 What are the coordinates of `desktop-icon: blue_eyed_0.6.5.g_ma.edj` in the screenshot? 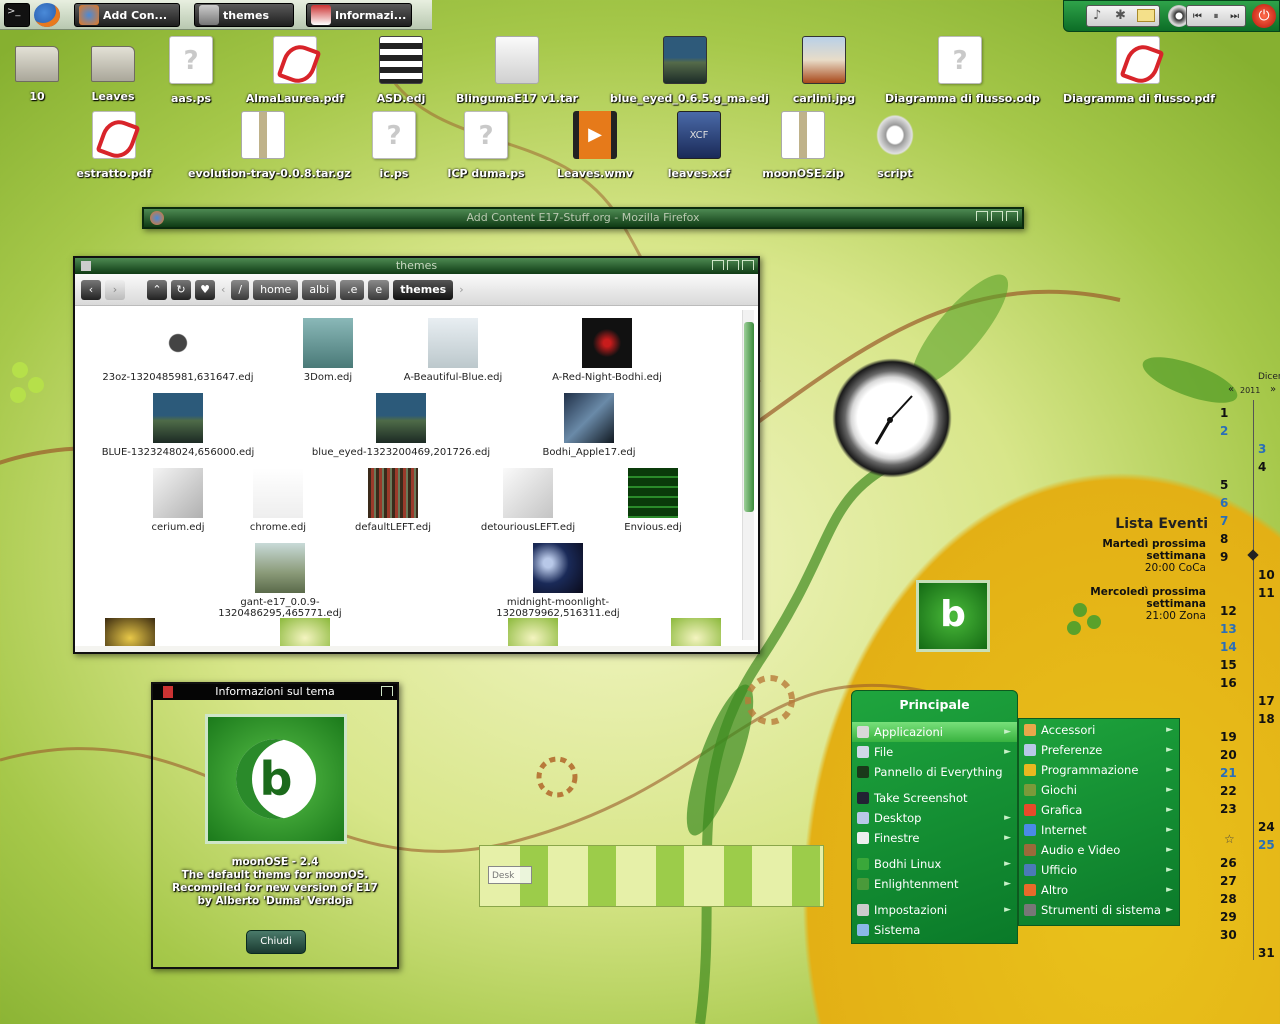 It's located at (689, 70).